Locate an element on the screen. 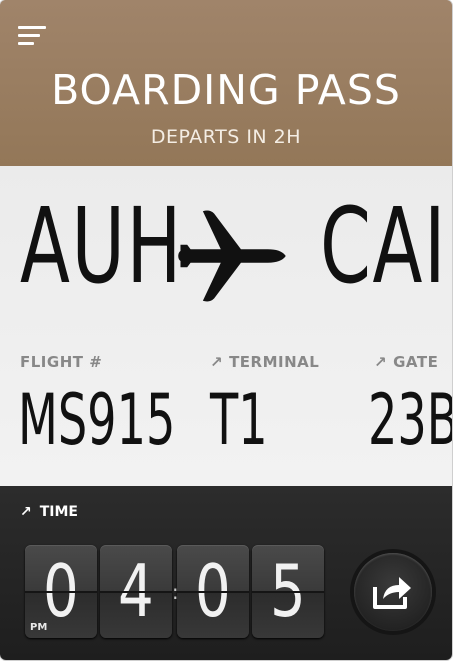 The image size is (454, 662). terminal-value: T1 is located at coordinates (239, 420).